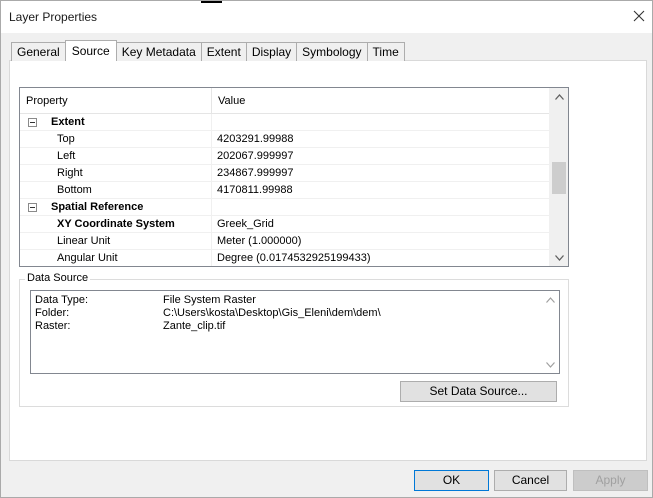 This screenshot has height=498, width=653. Describe the element at coordinates (259, 241) in the screenshot. I see `row-value: Meter (1.000000)` at that location.